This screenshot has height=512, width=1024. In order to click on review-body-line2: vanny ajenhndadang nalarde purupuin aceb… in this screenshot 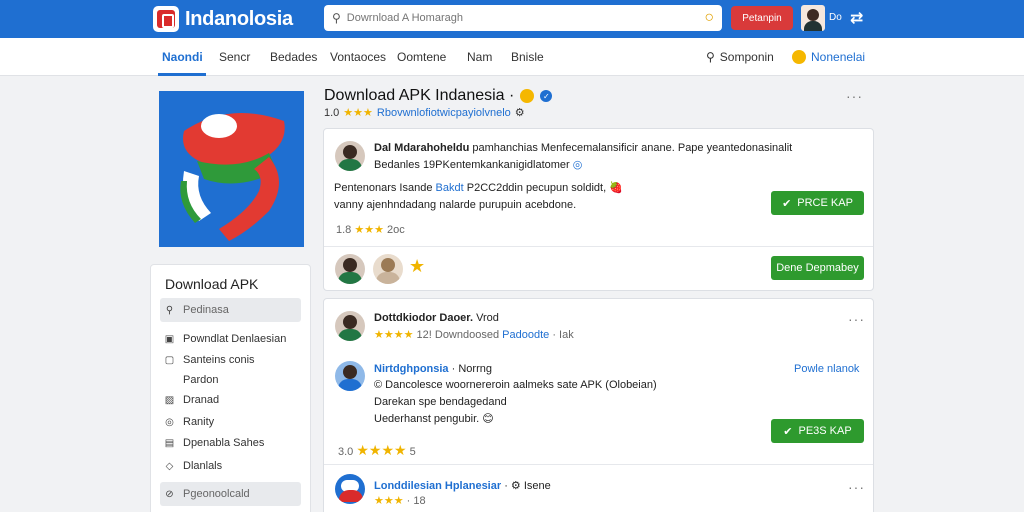, I will do `click(455, 205)`.